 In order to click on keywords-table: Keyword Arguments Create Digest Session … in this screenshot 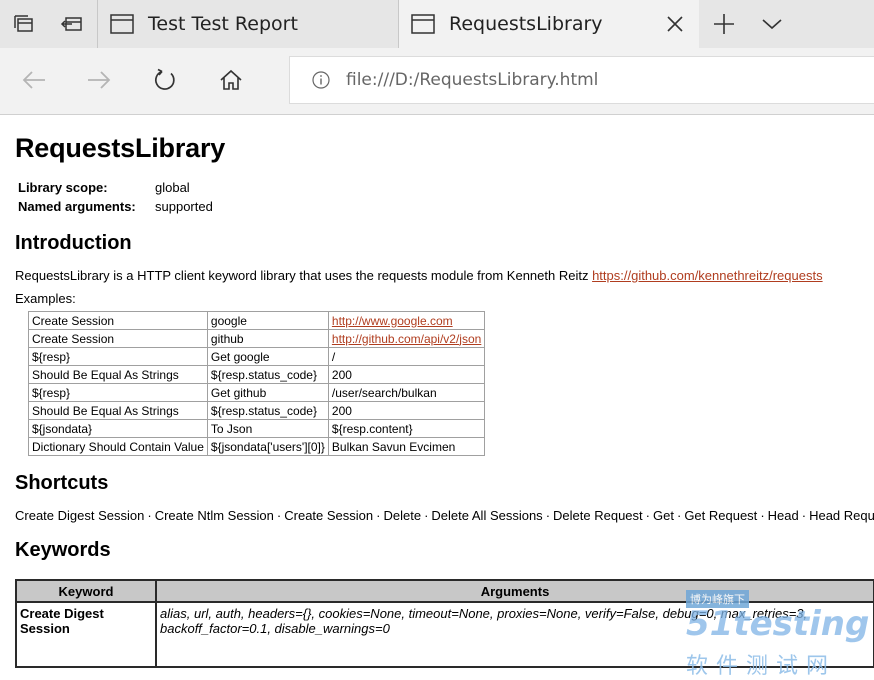, I will do `click(444, 623)`.